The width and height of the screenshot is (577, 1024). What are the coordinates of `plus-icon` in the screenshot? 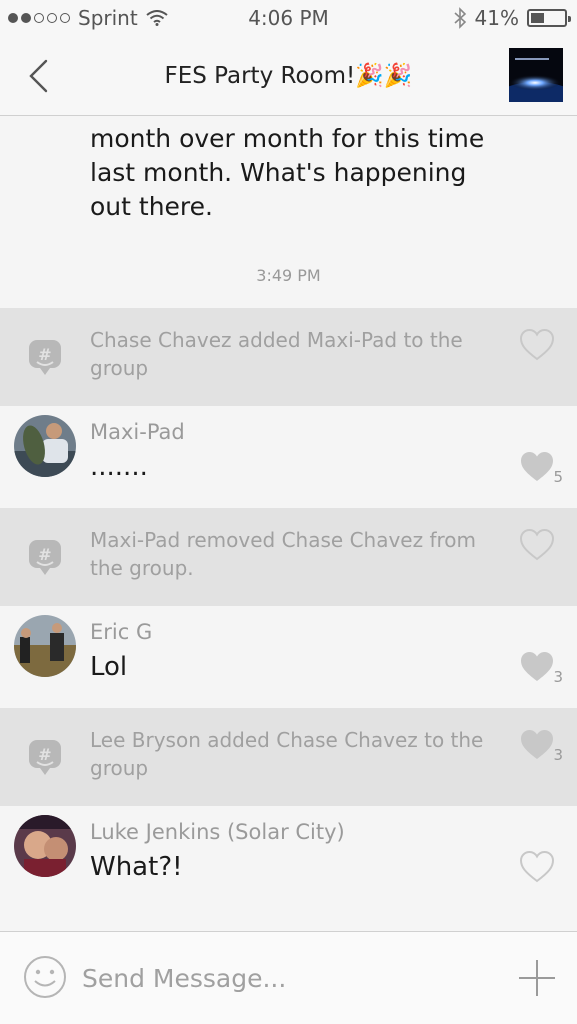 It's located at (537, 978).